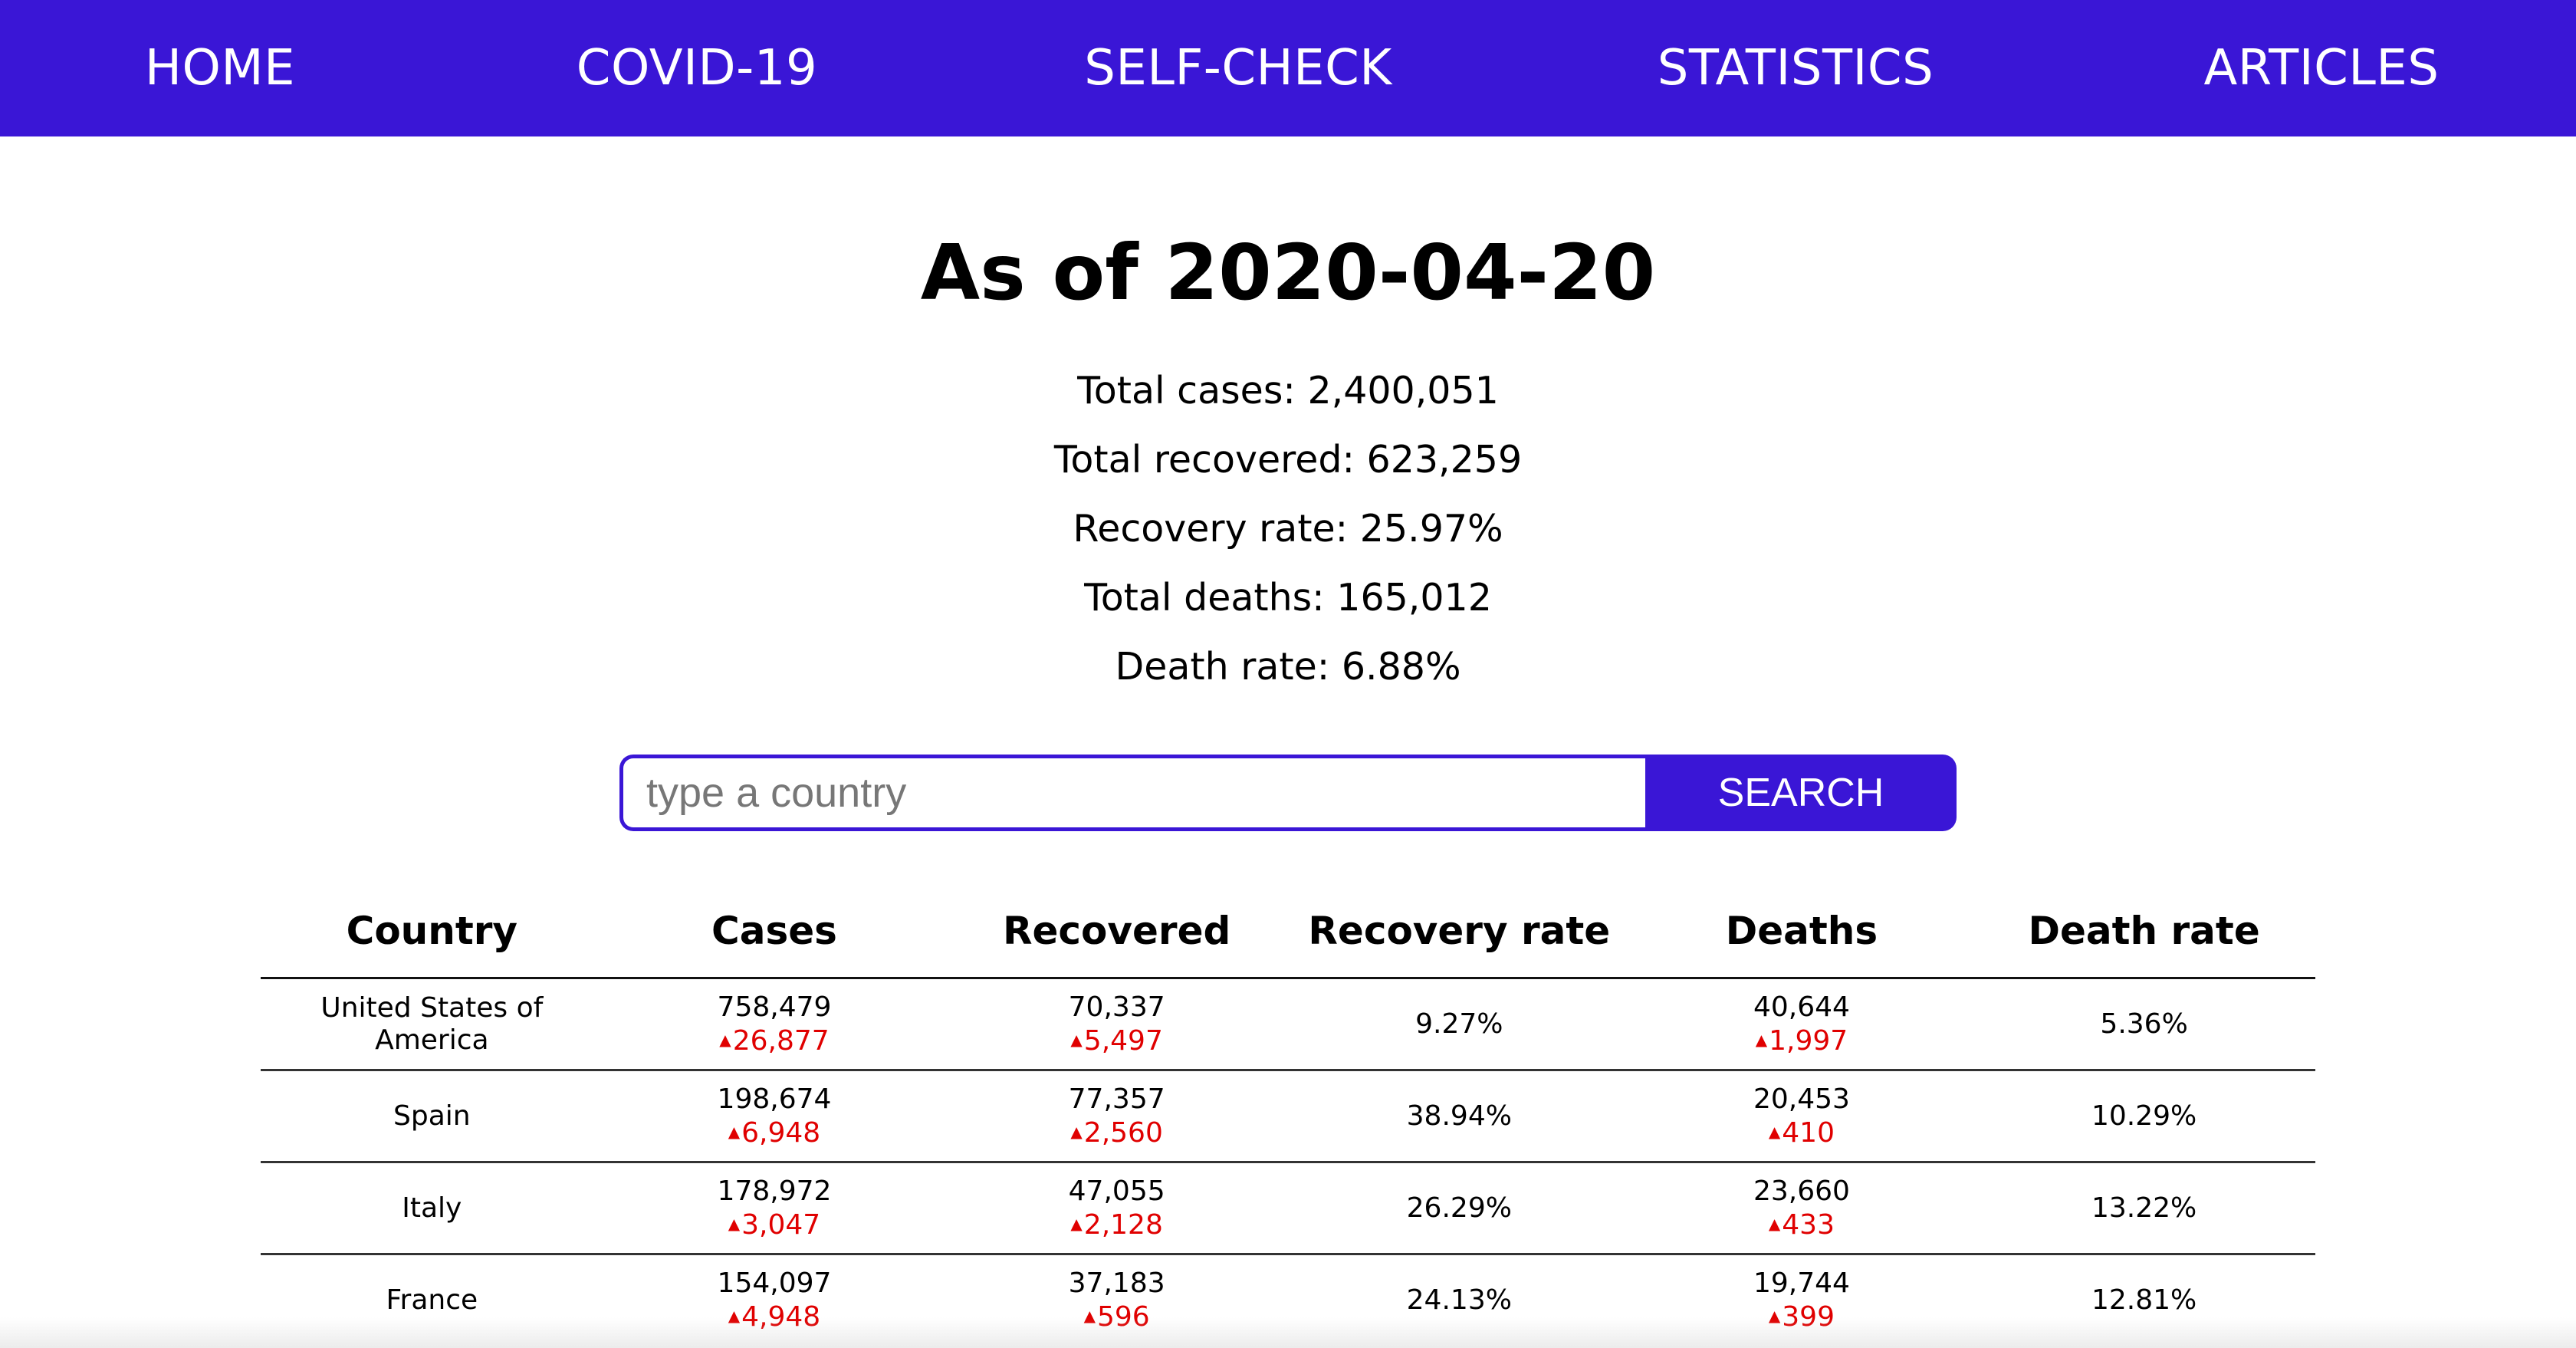 The image size is (2576, 1348). Describe the element at coordinates (432, 930) in the screenshot. I see `column-header-country: Country` at that location.